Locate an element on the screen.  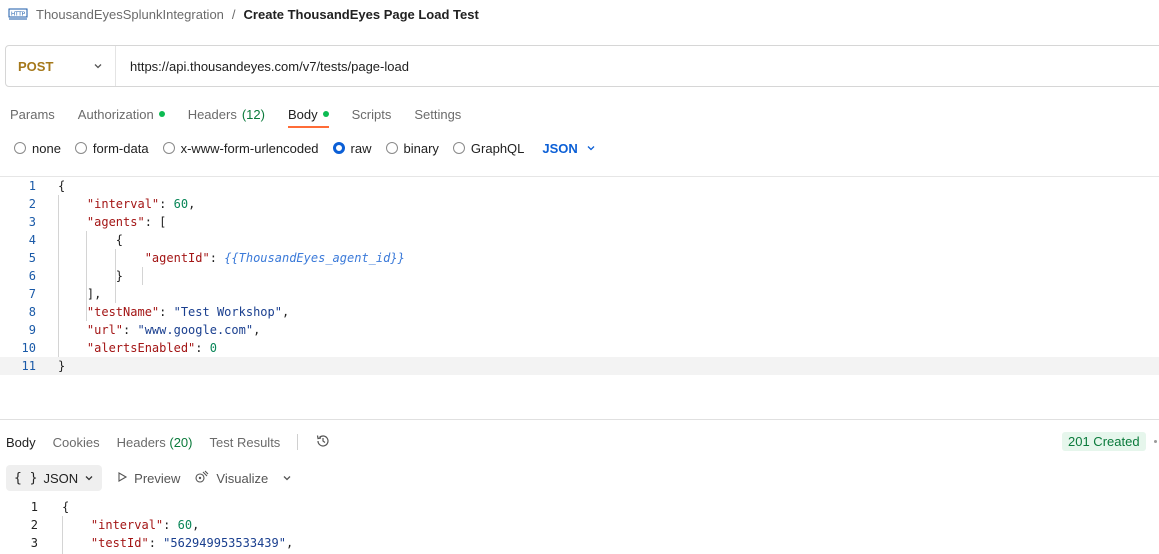
more-indicator is located at coordinates (1155, 441).